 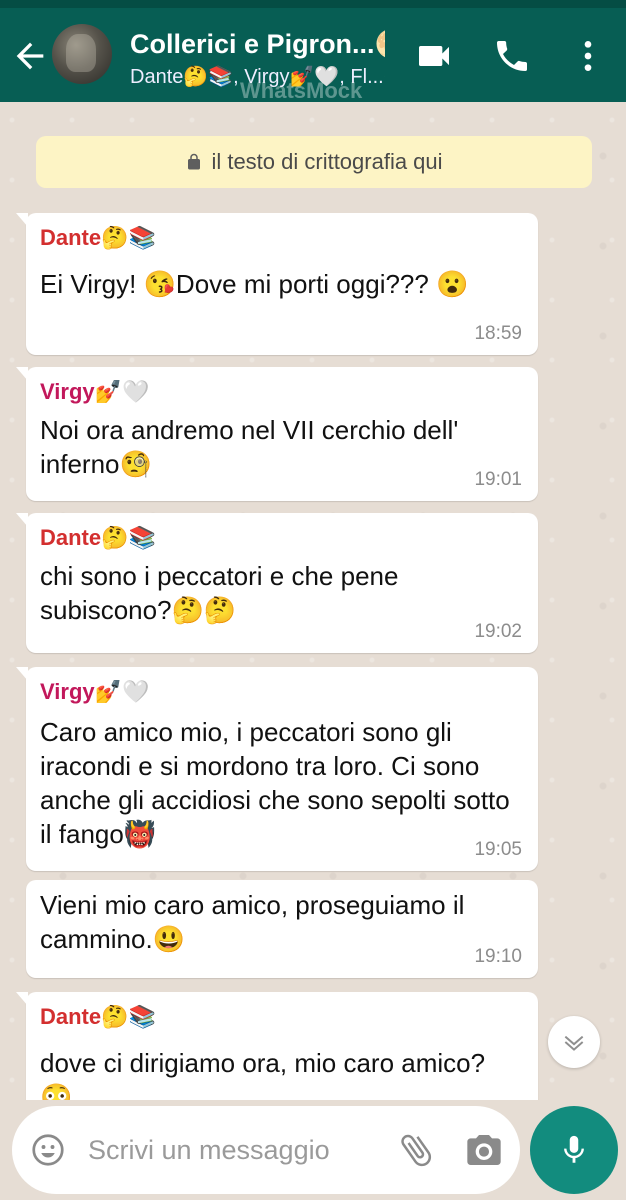 I want to click on chevron-down-icon, so click(x=574, y=1043).